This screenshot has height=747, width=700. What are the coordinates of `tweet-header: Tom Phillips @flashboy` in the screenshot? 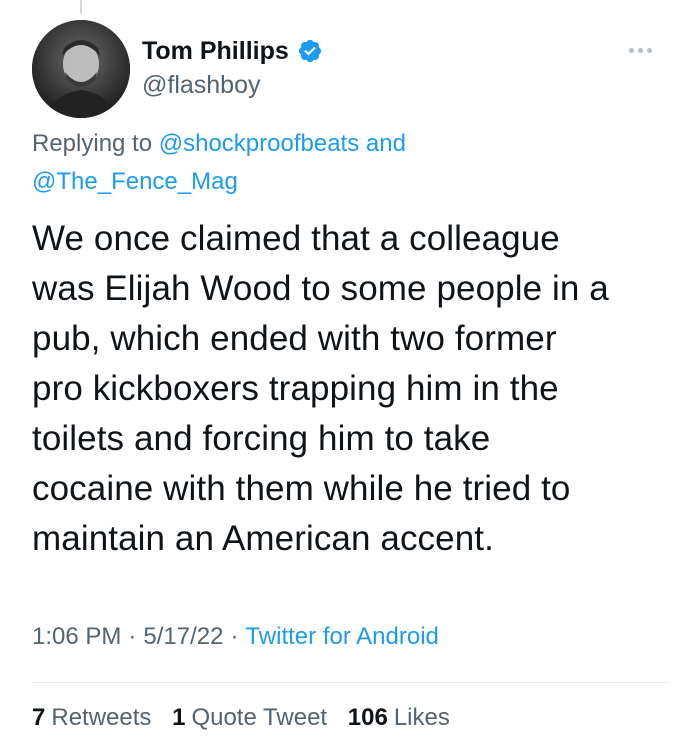 It's located at (351, 70).